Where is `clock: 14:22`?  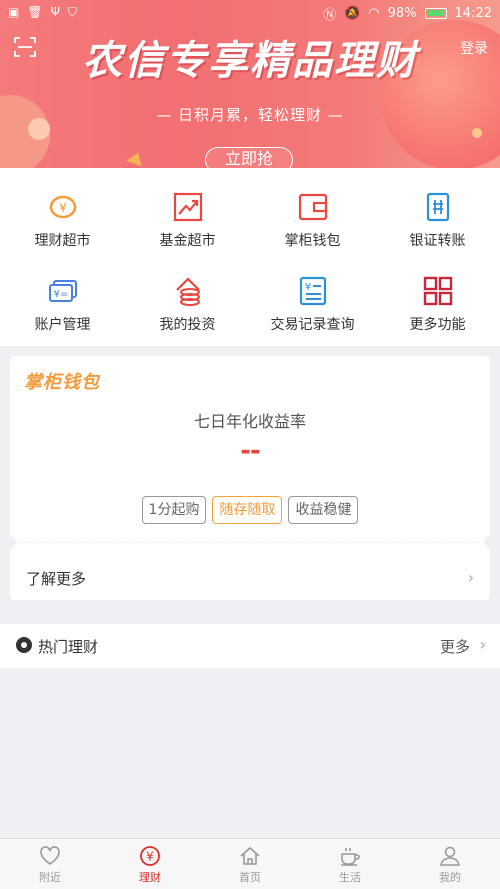 clock: 14:22 is located at coordinates (473, 13).